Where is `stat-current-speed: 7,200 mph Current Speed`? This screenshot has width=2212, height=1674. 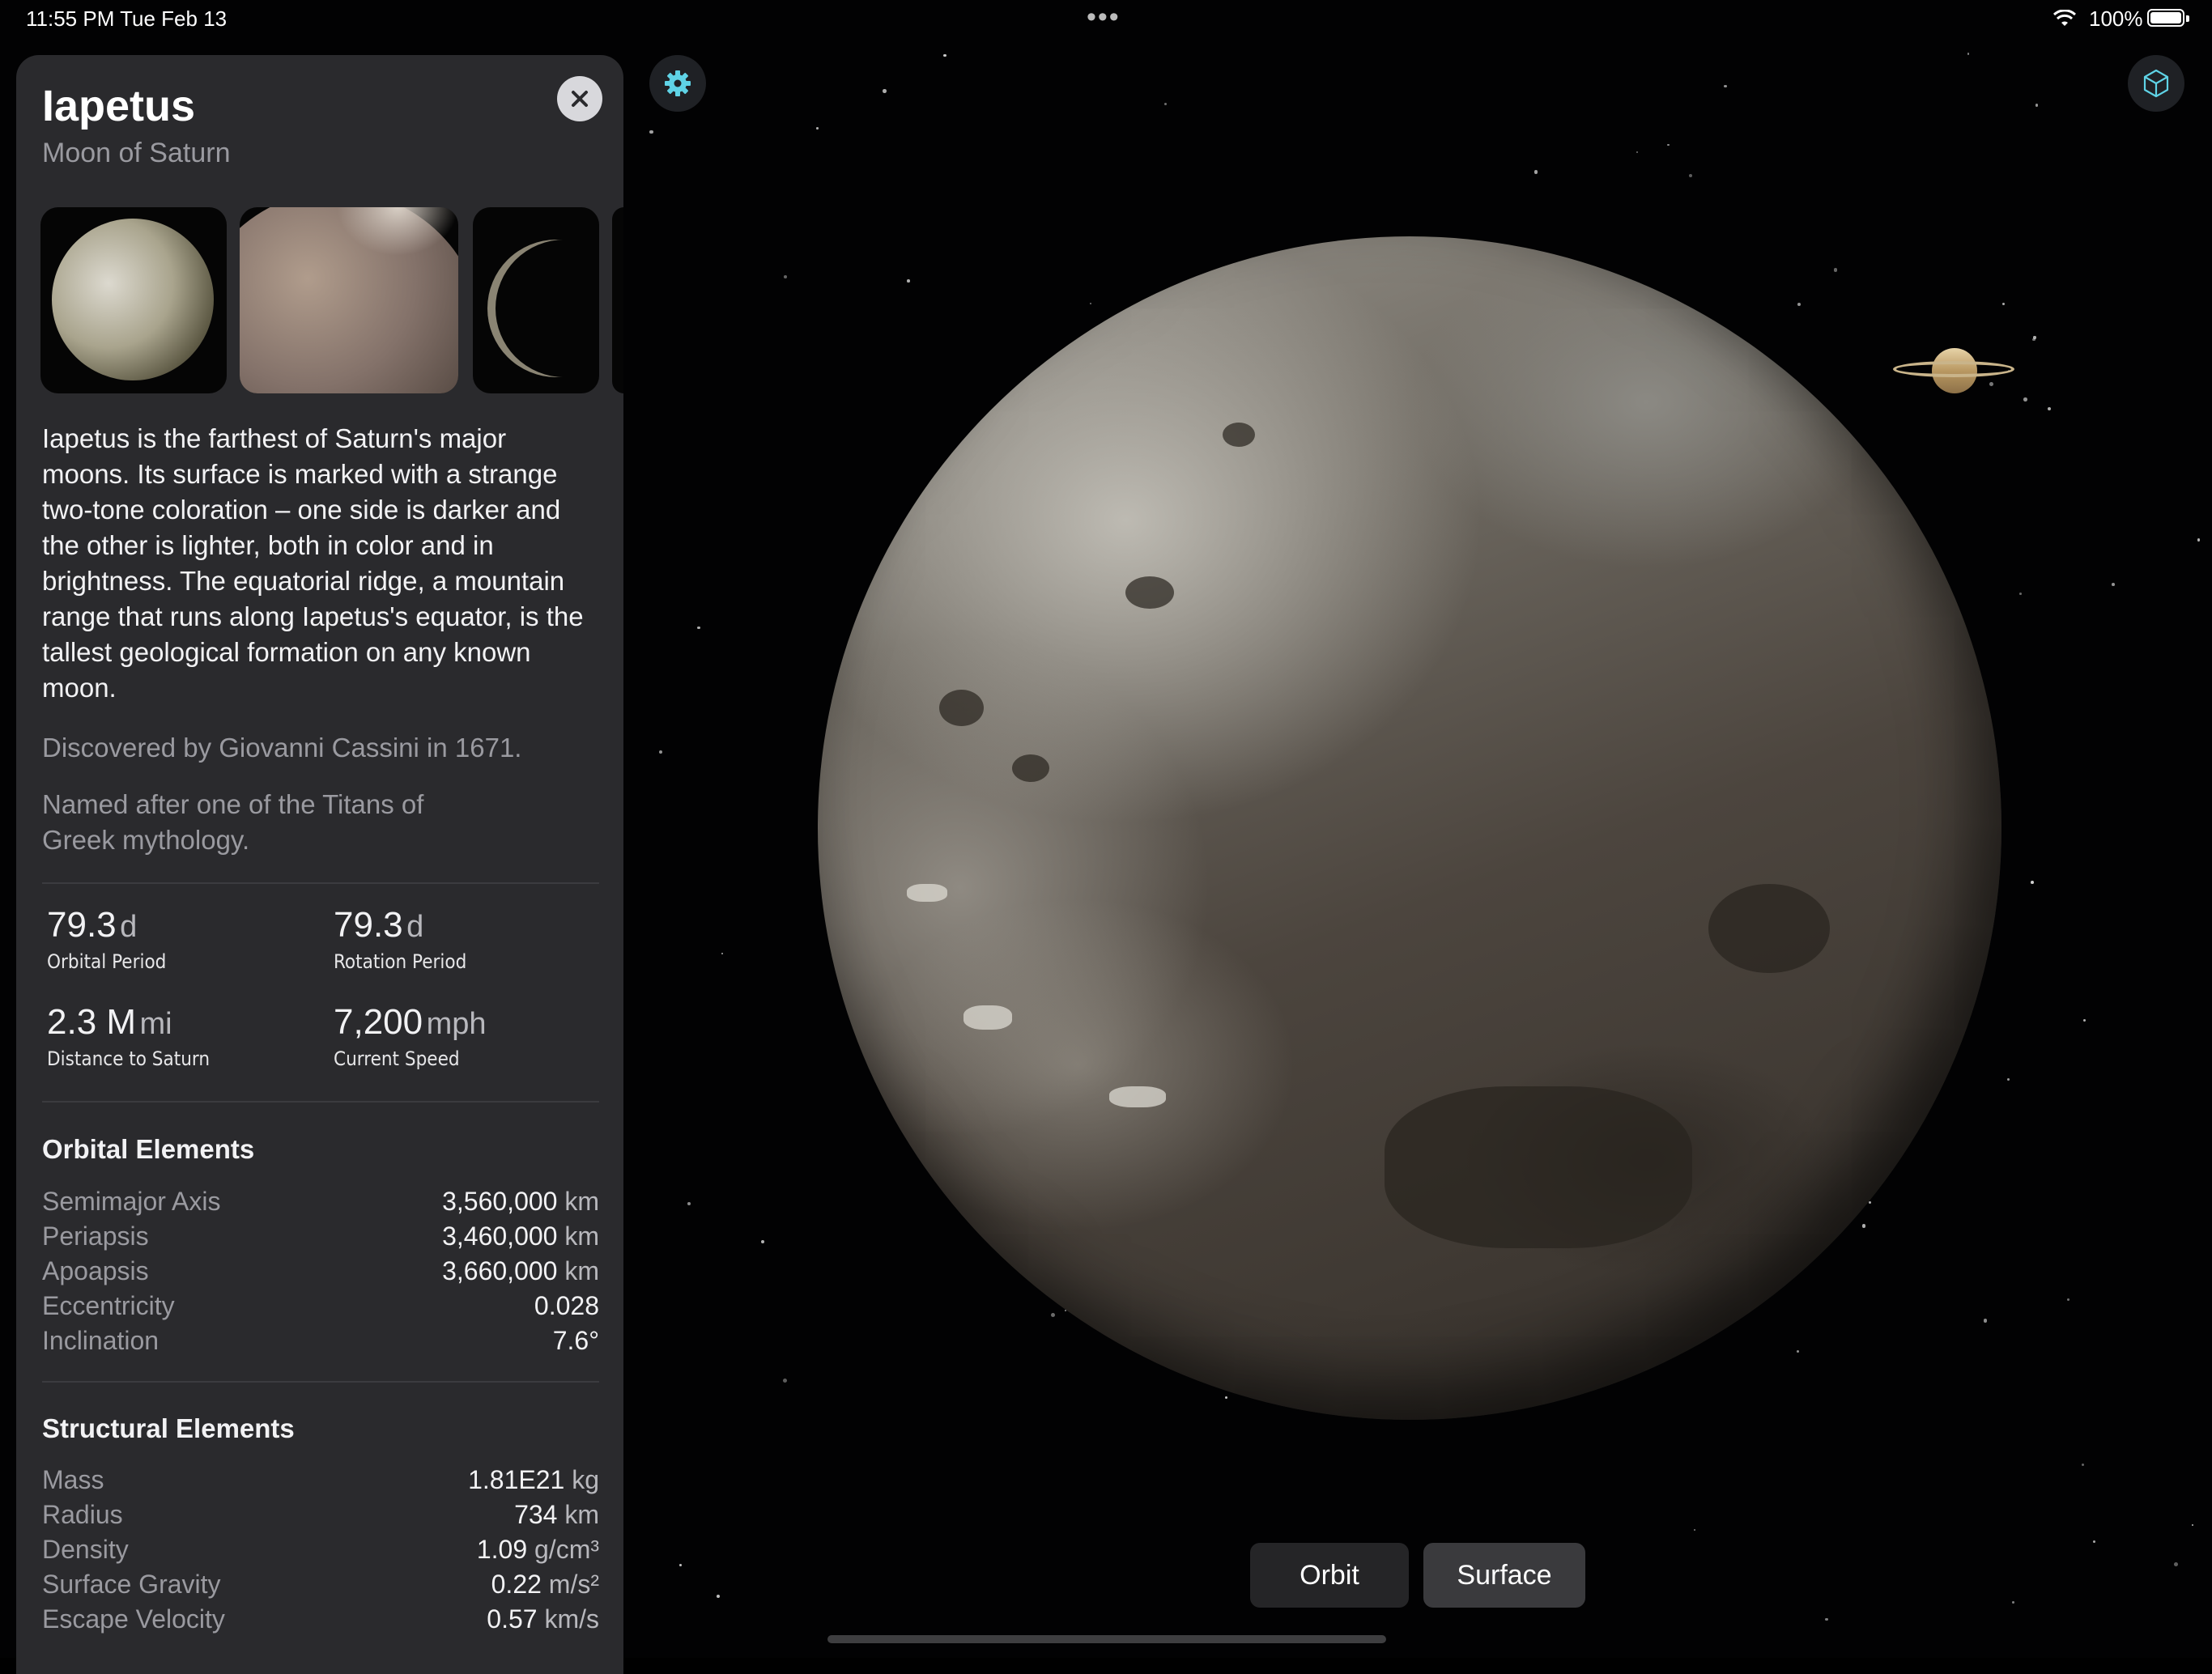
stat-current-speed: 7,200 mph Current Speed is located at coordinates (410, 1036).